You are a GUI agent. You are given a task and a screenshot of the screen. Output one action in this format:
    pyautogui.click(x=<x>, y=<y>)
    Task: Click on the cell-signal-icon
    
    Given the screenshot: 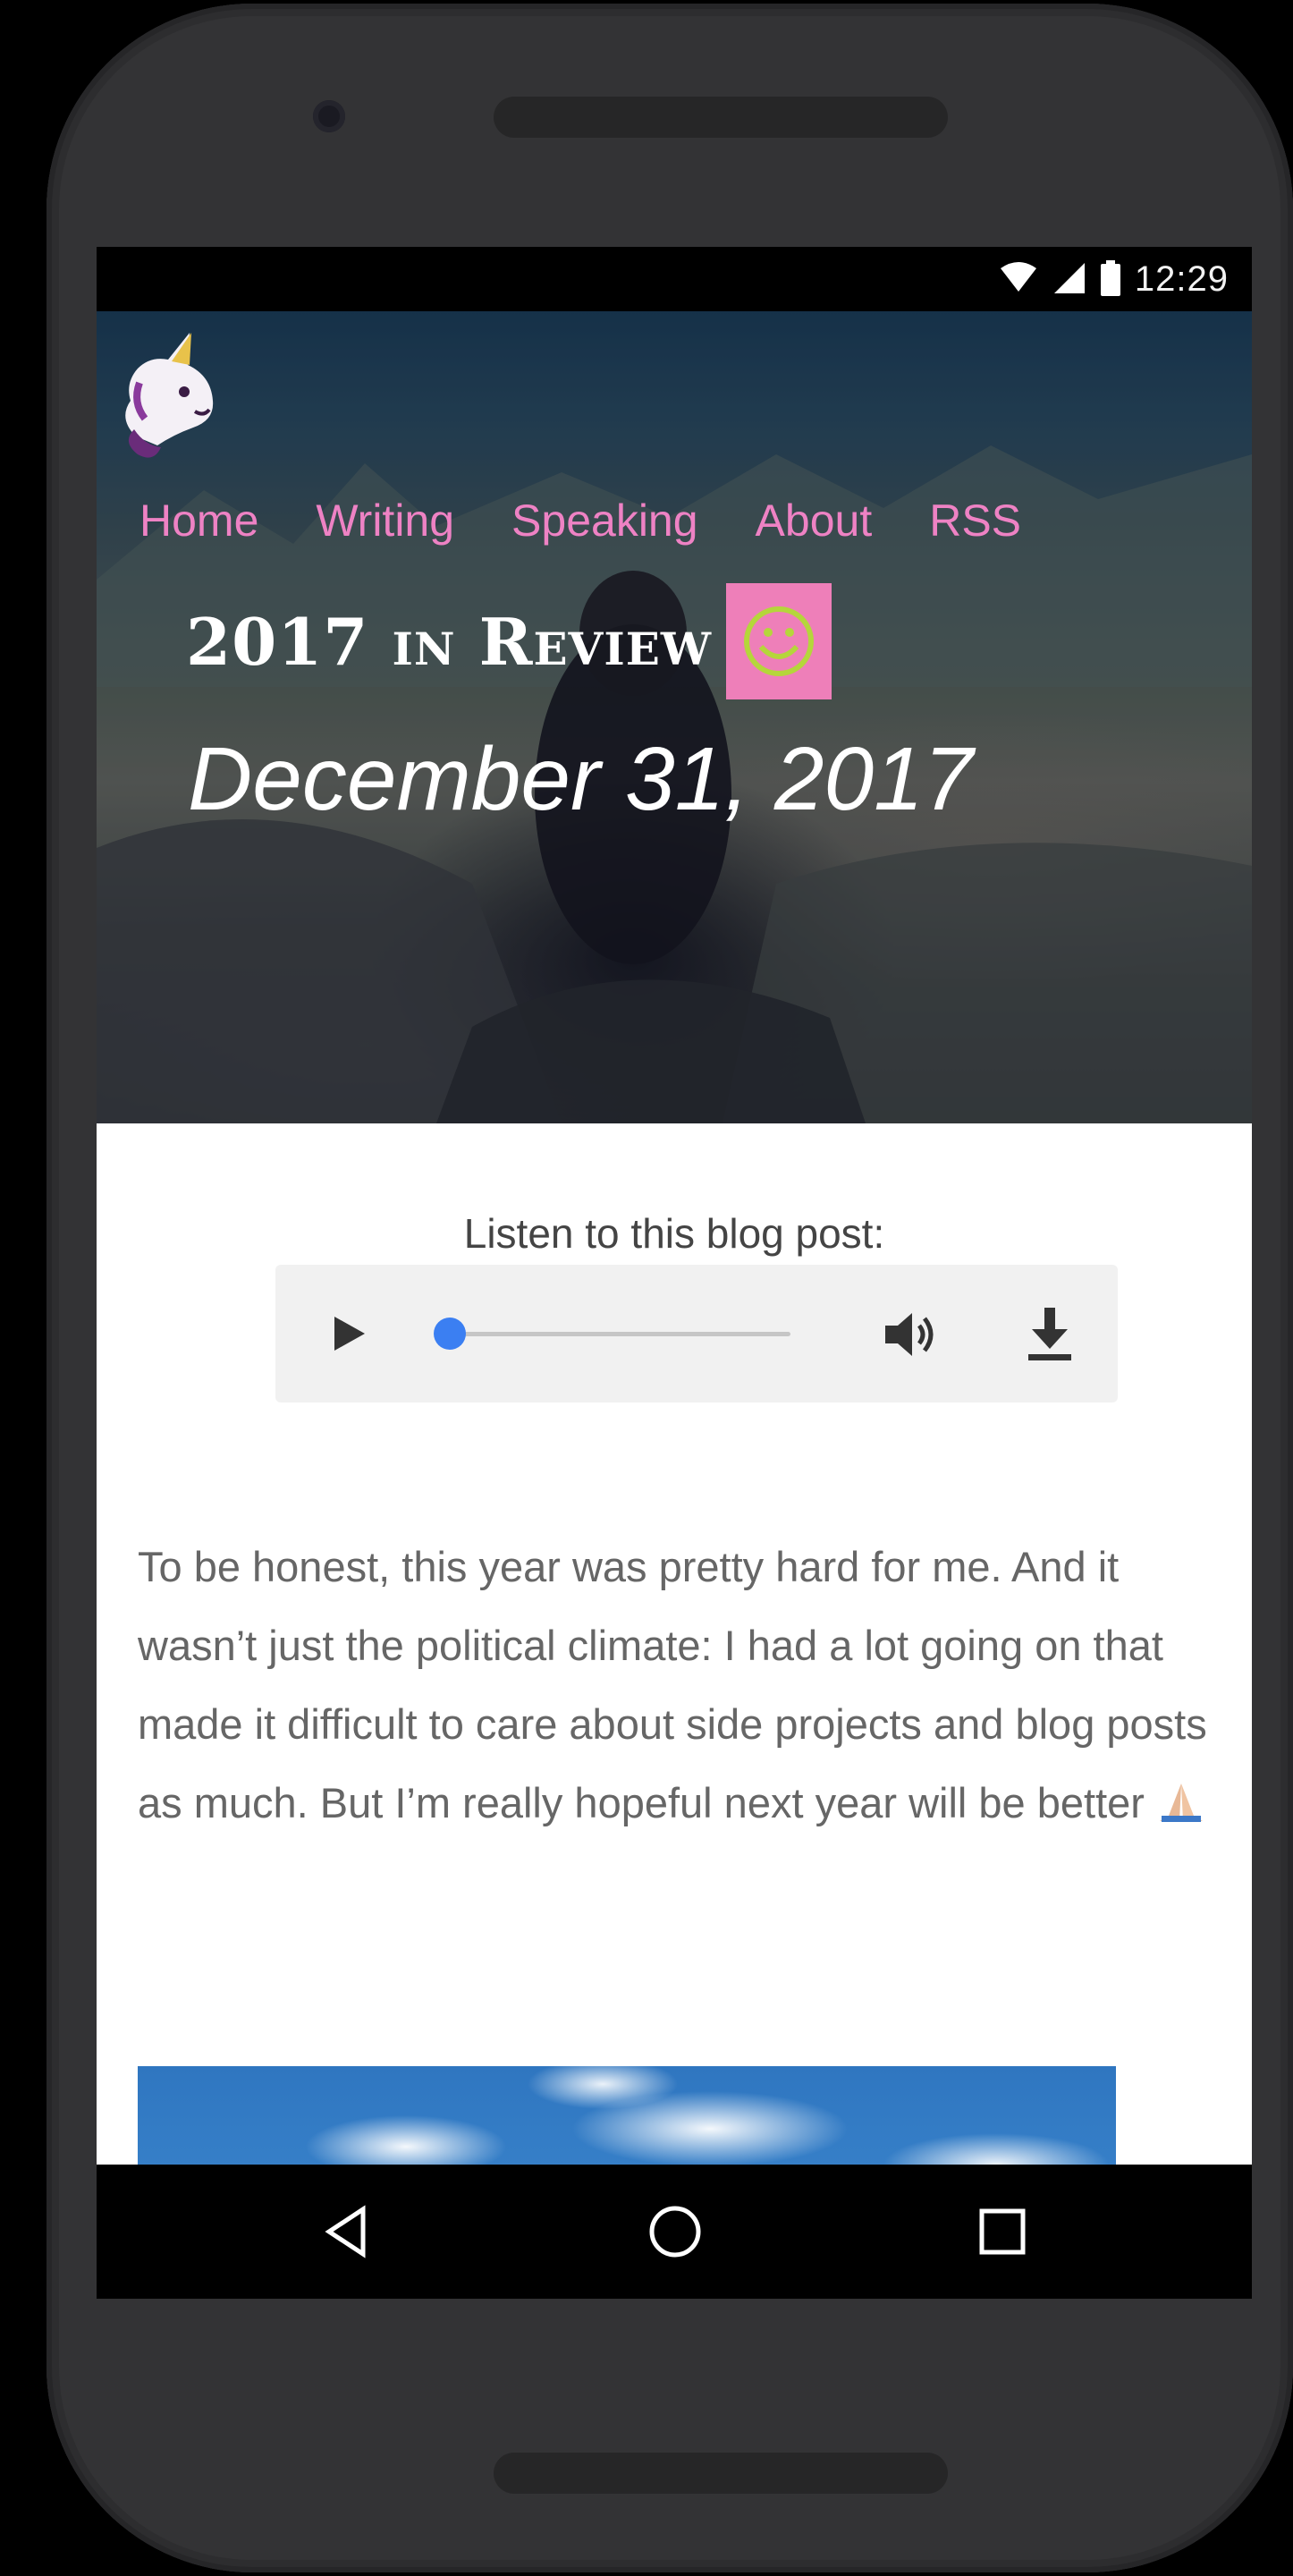 What is the action you would take?
    pyautogui.click(x=1069, y=278)
    